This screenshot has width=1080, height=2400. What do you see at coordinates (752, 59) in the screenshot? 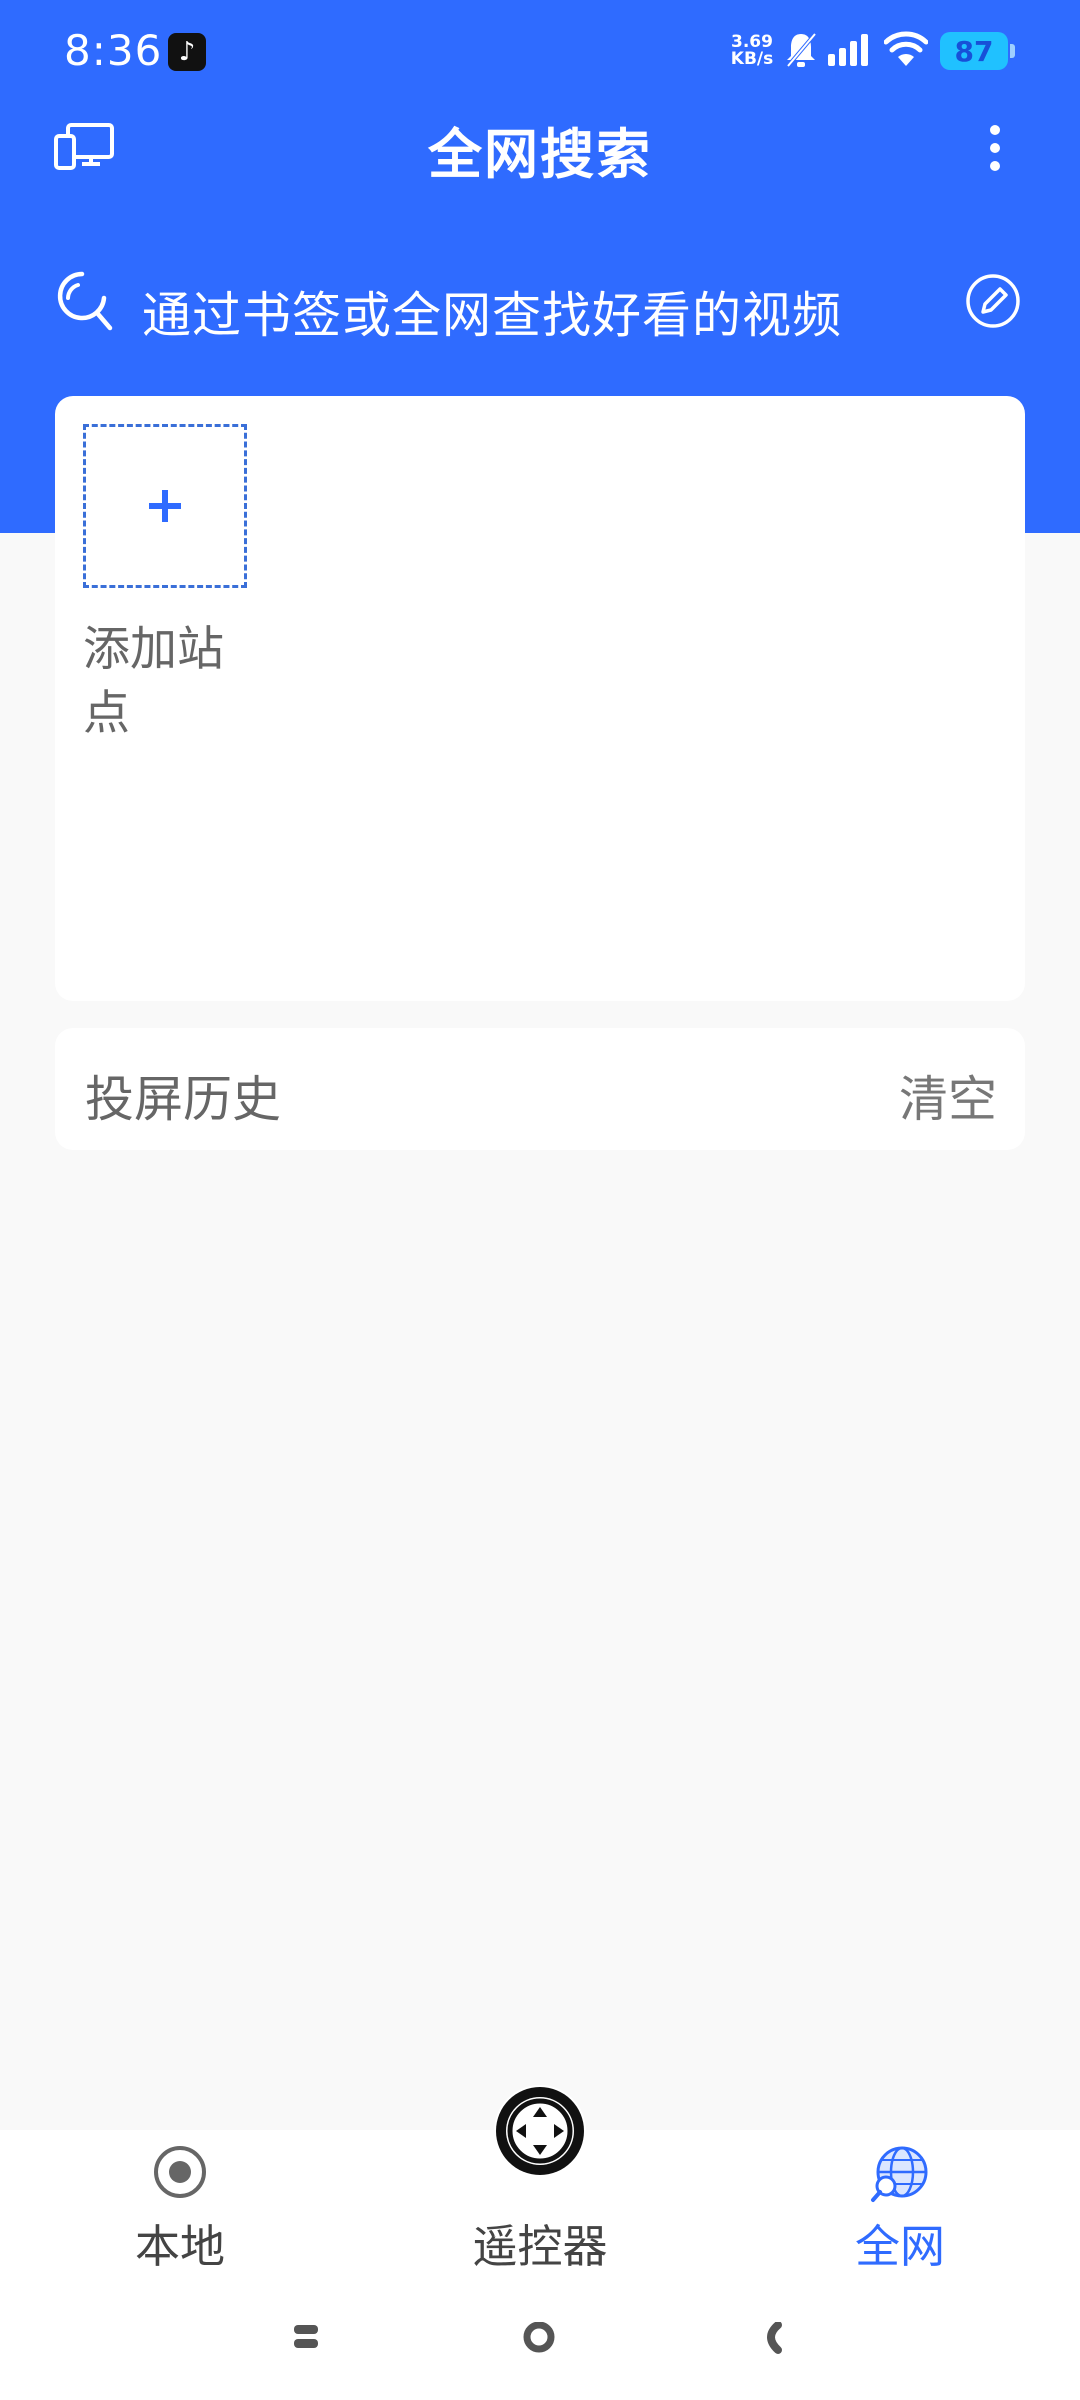
I see `net-speed-unit: KB/s` at bounding box center [752, 59].